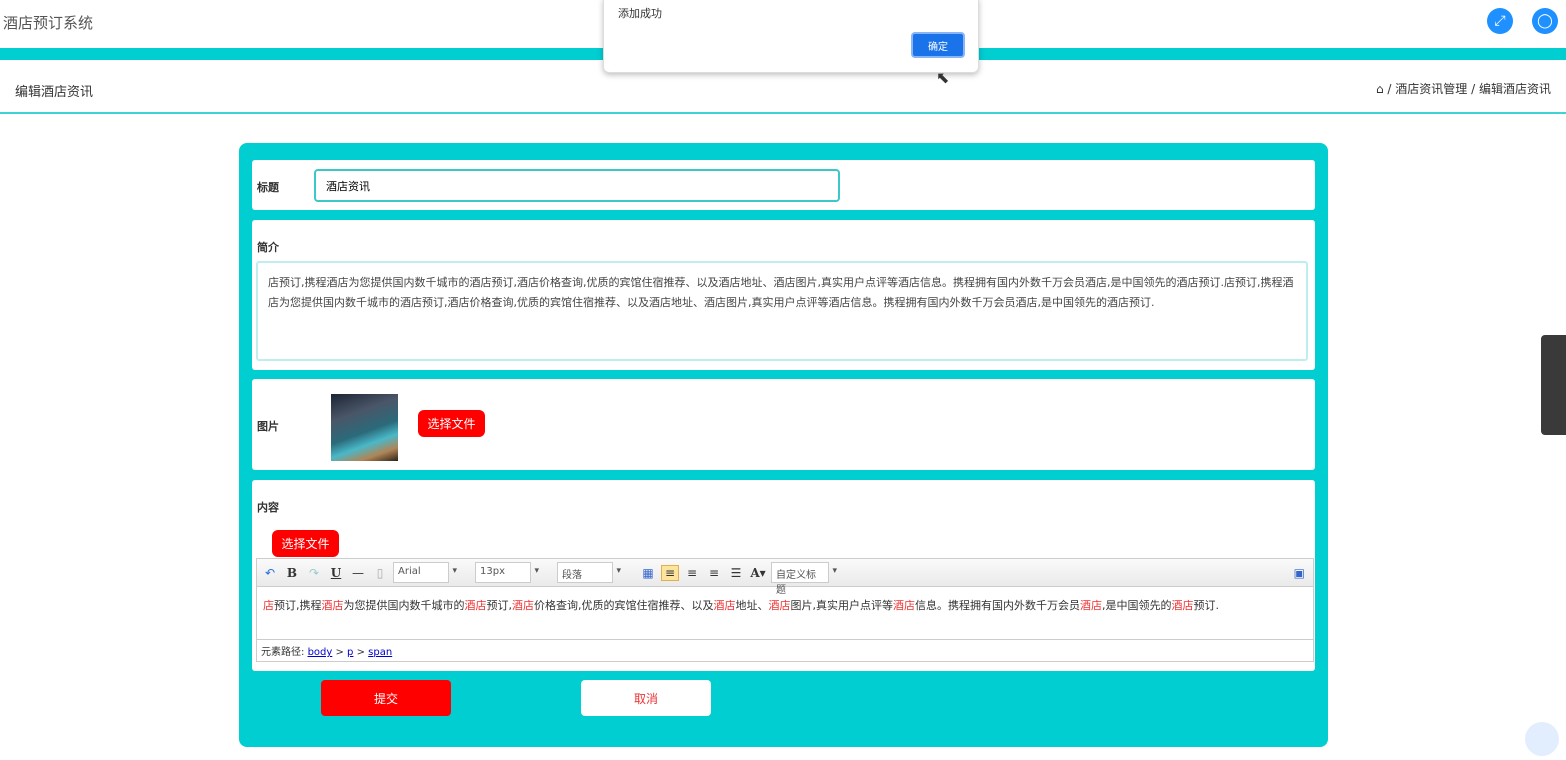 The height and width of the screenshot is (760, 1566). What do you see at coordinates (350, 652) in the screenshot?
I see `path-p: p` at bounding box center [350, 652].